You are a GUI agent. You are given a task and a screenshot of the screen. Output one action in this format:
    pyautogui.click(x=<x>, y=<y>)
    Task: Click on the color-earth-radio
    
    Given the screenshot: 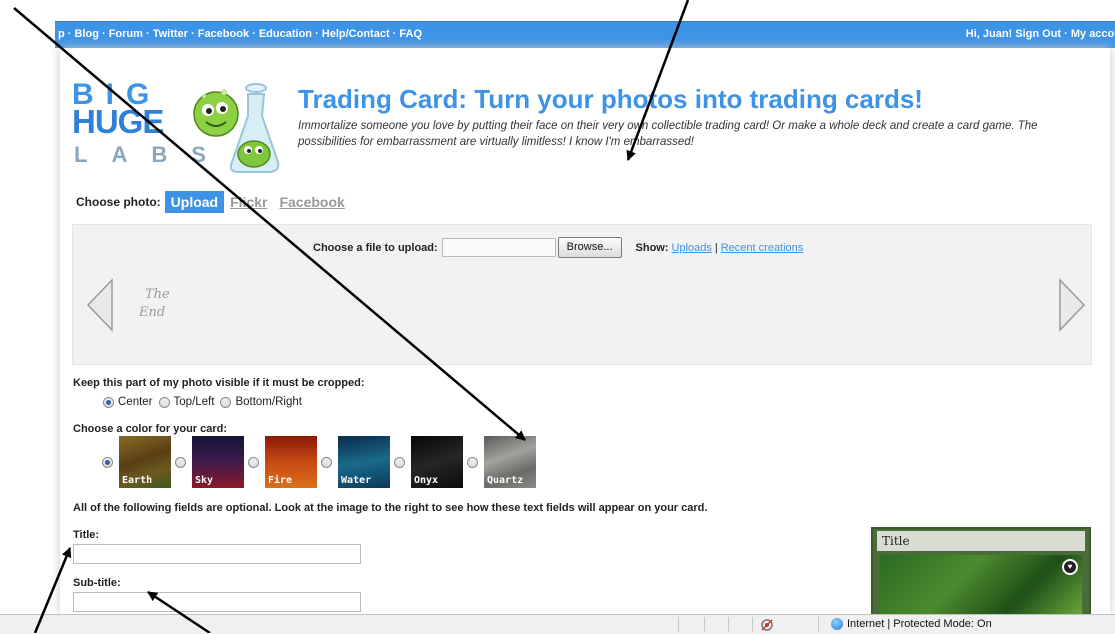 What is the action you would take?
    pyautogui.click(x=107, y=462)
    